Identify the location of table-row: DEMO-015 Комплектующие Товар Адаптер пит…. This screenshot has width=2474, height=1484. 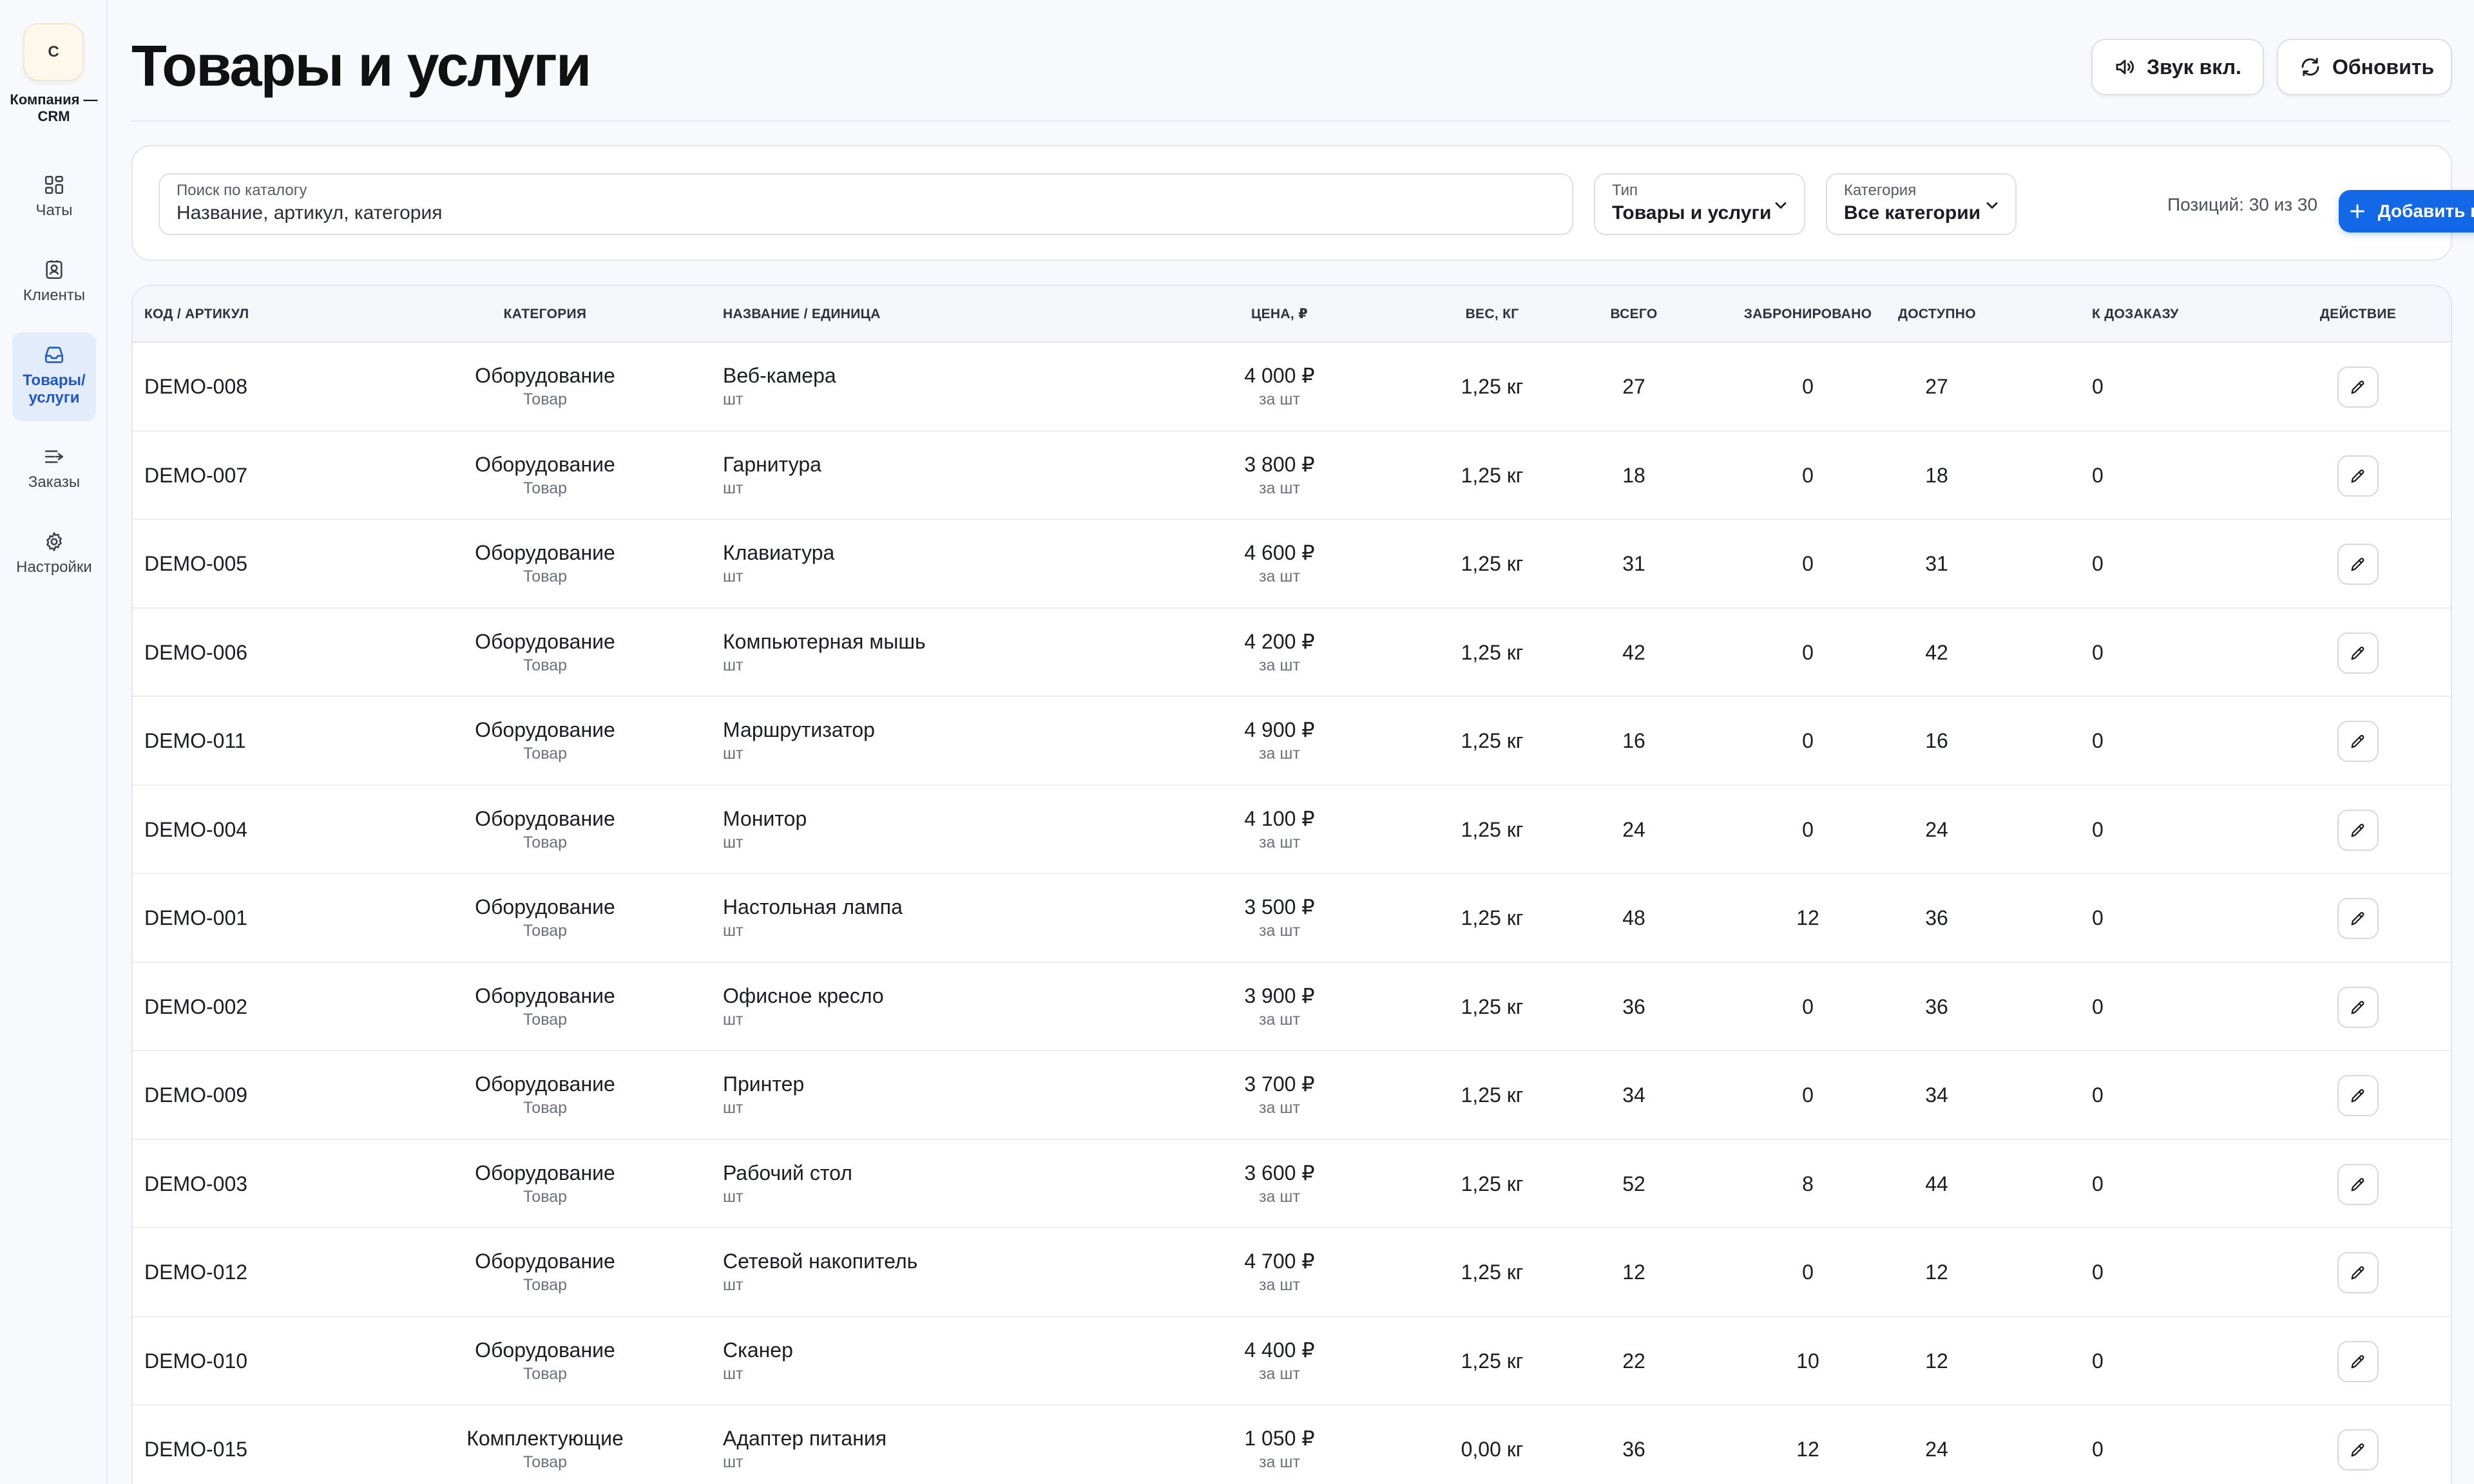
(1292, 1444).